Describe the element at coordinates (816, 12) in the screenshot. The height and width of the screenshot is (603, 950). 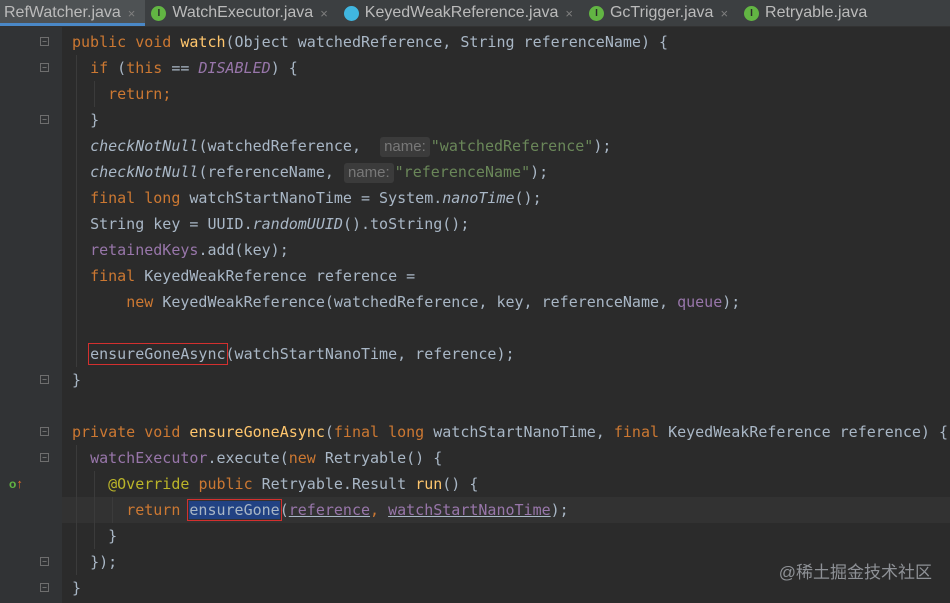
I see `tab-label: Retryable.java` at that location.